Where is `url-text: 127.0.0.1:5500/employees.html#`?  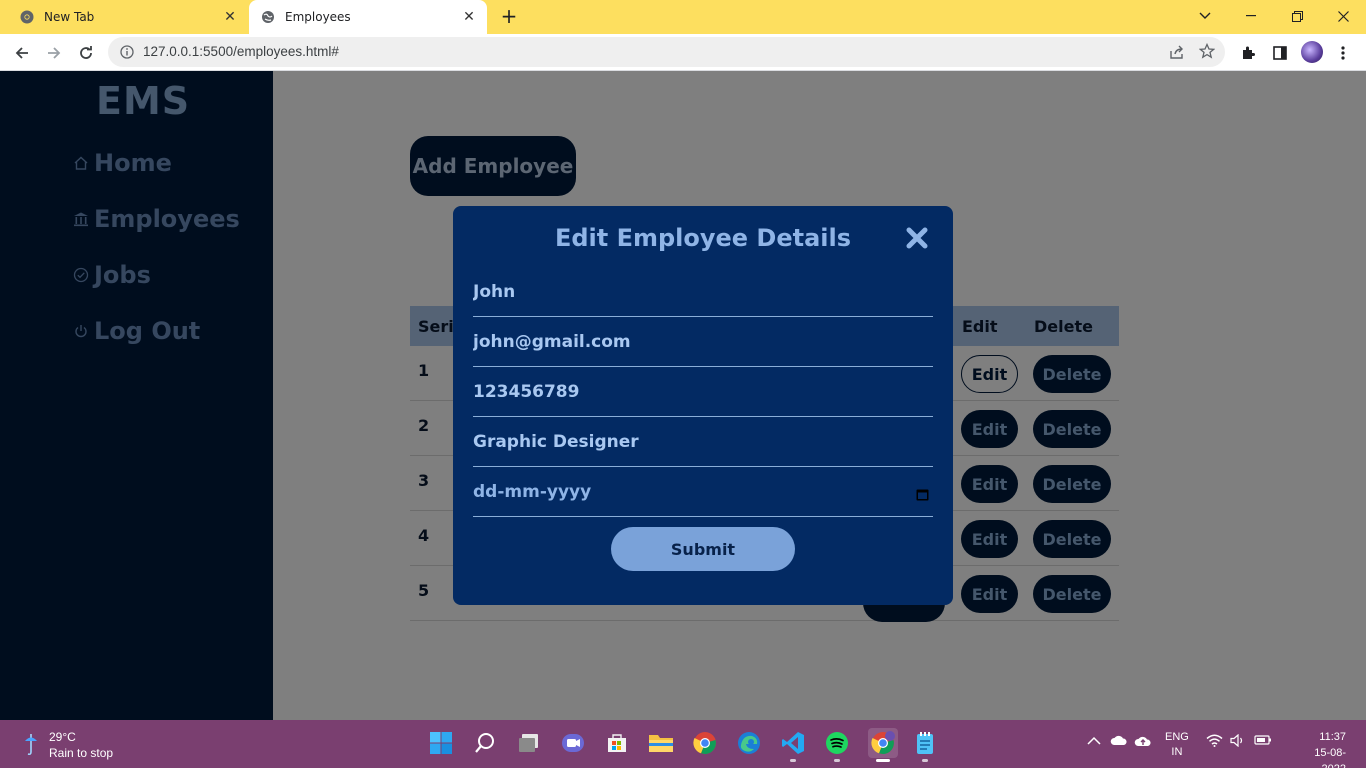 url-text: 127.0.0.1:5500/employees.html# is located at coordinates (241, 51).